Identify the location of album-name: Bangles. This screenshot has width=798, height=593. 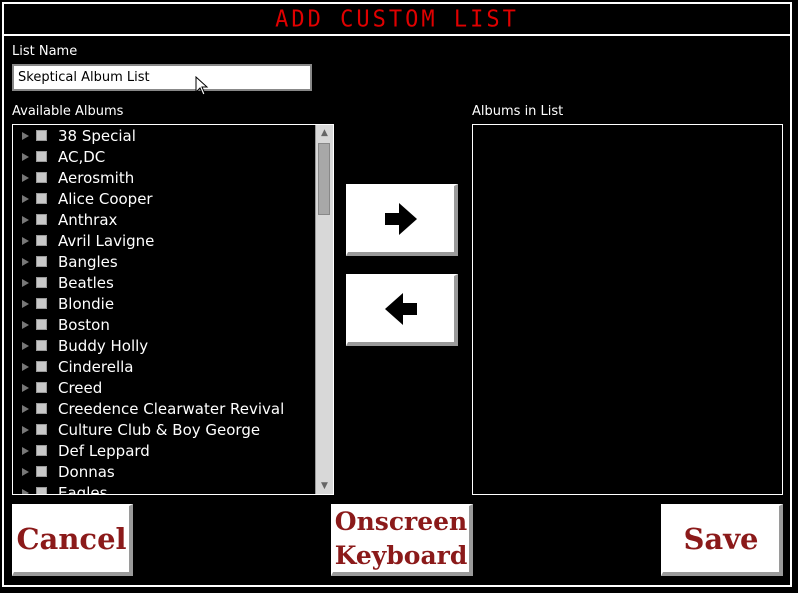
(88, 261).